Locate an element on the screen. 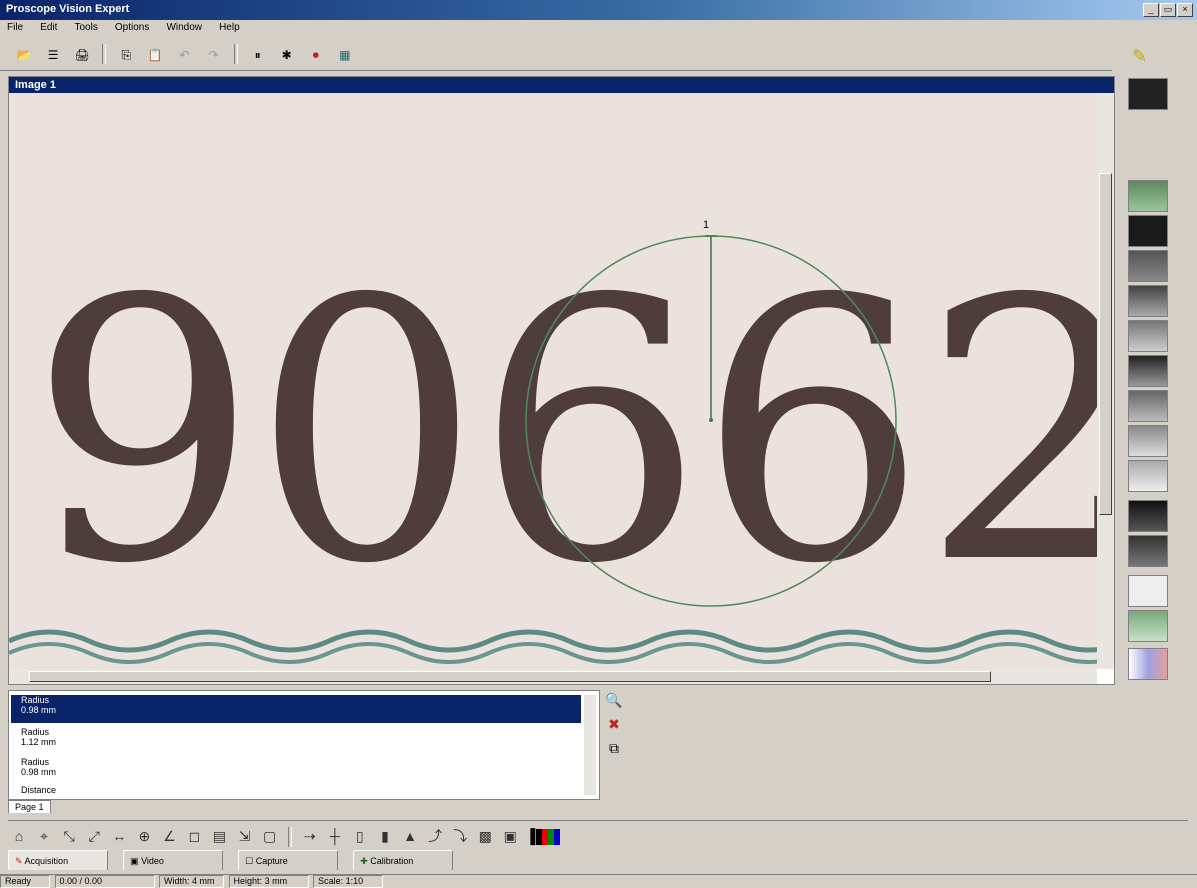 This screenshot has width=1197, height=888. measurement-value: 0.98 mm is located at coordinates (39, 772).